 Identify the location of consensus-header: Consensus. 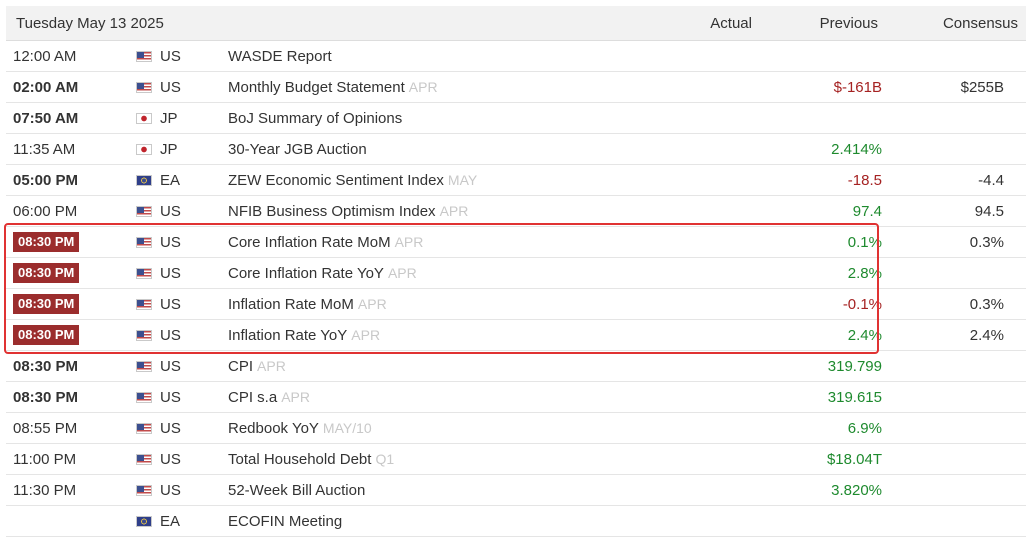
(966, 23).